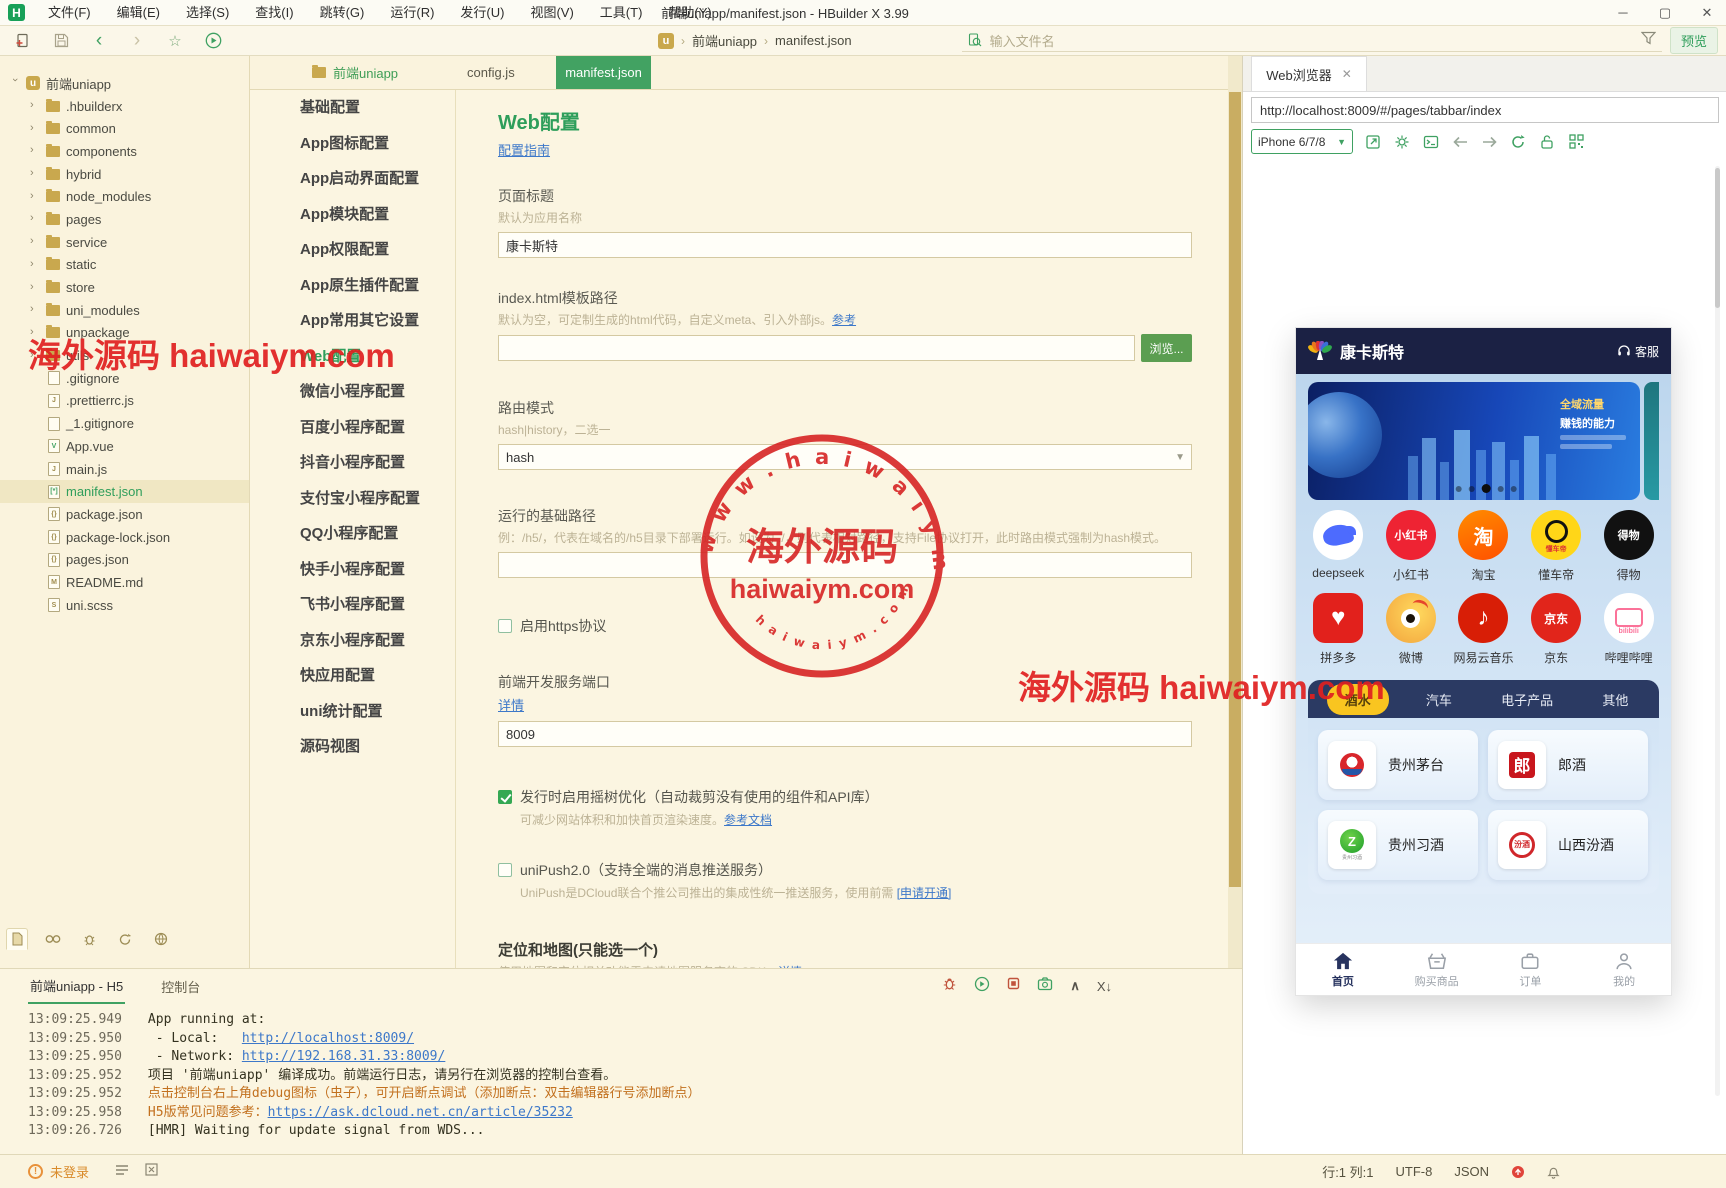 This screenshot has width=1726, height=1188. I want to click on new-file-icon, so click(23, 41).